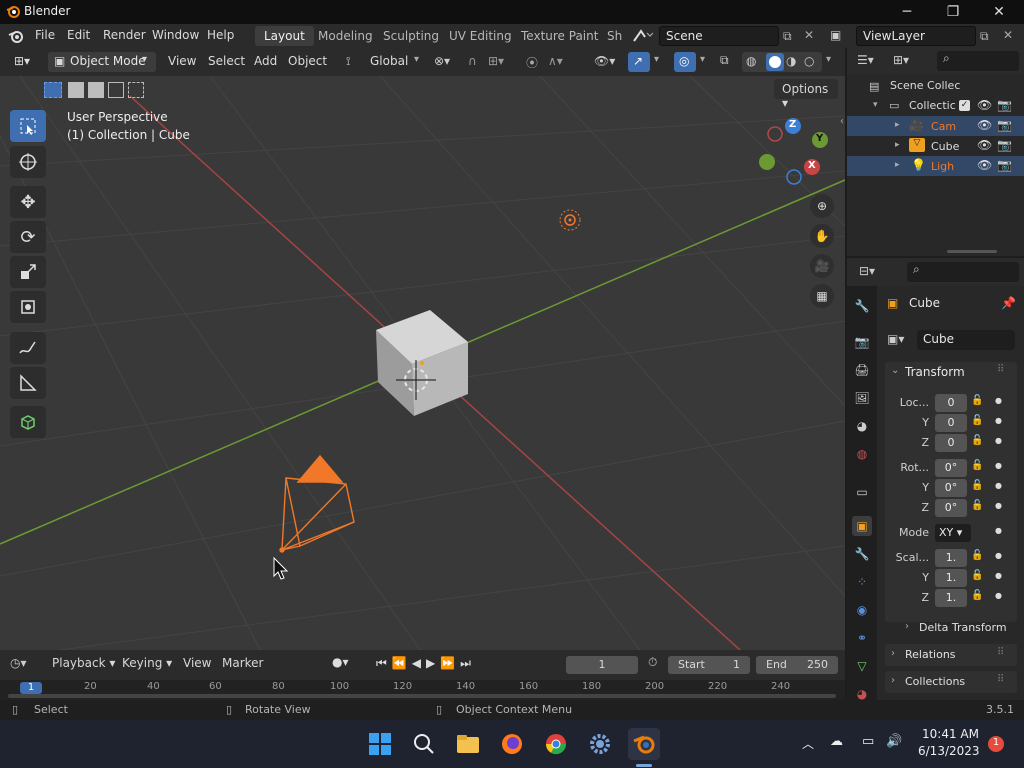 The height and width of the screenshot is (768, 1024). What do you see at coordinates (709, 665) in the screenshot?
I see `start-frame-field: Start 1` at bounding box center [709, 665].